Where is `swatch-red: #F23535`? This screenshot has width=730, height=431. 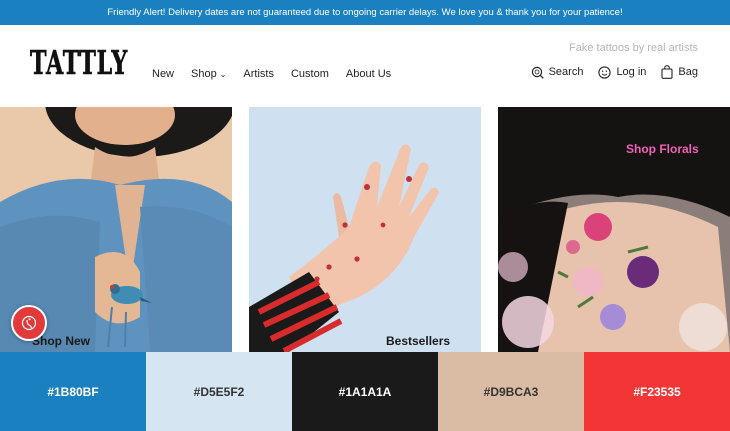
swatch-red: #F23535 is located at coordinates (657, 391).